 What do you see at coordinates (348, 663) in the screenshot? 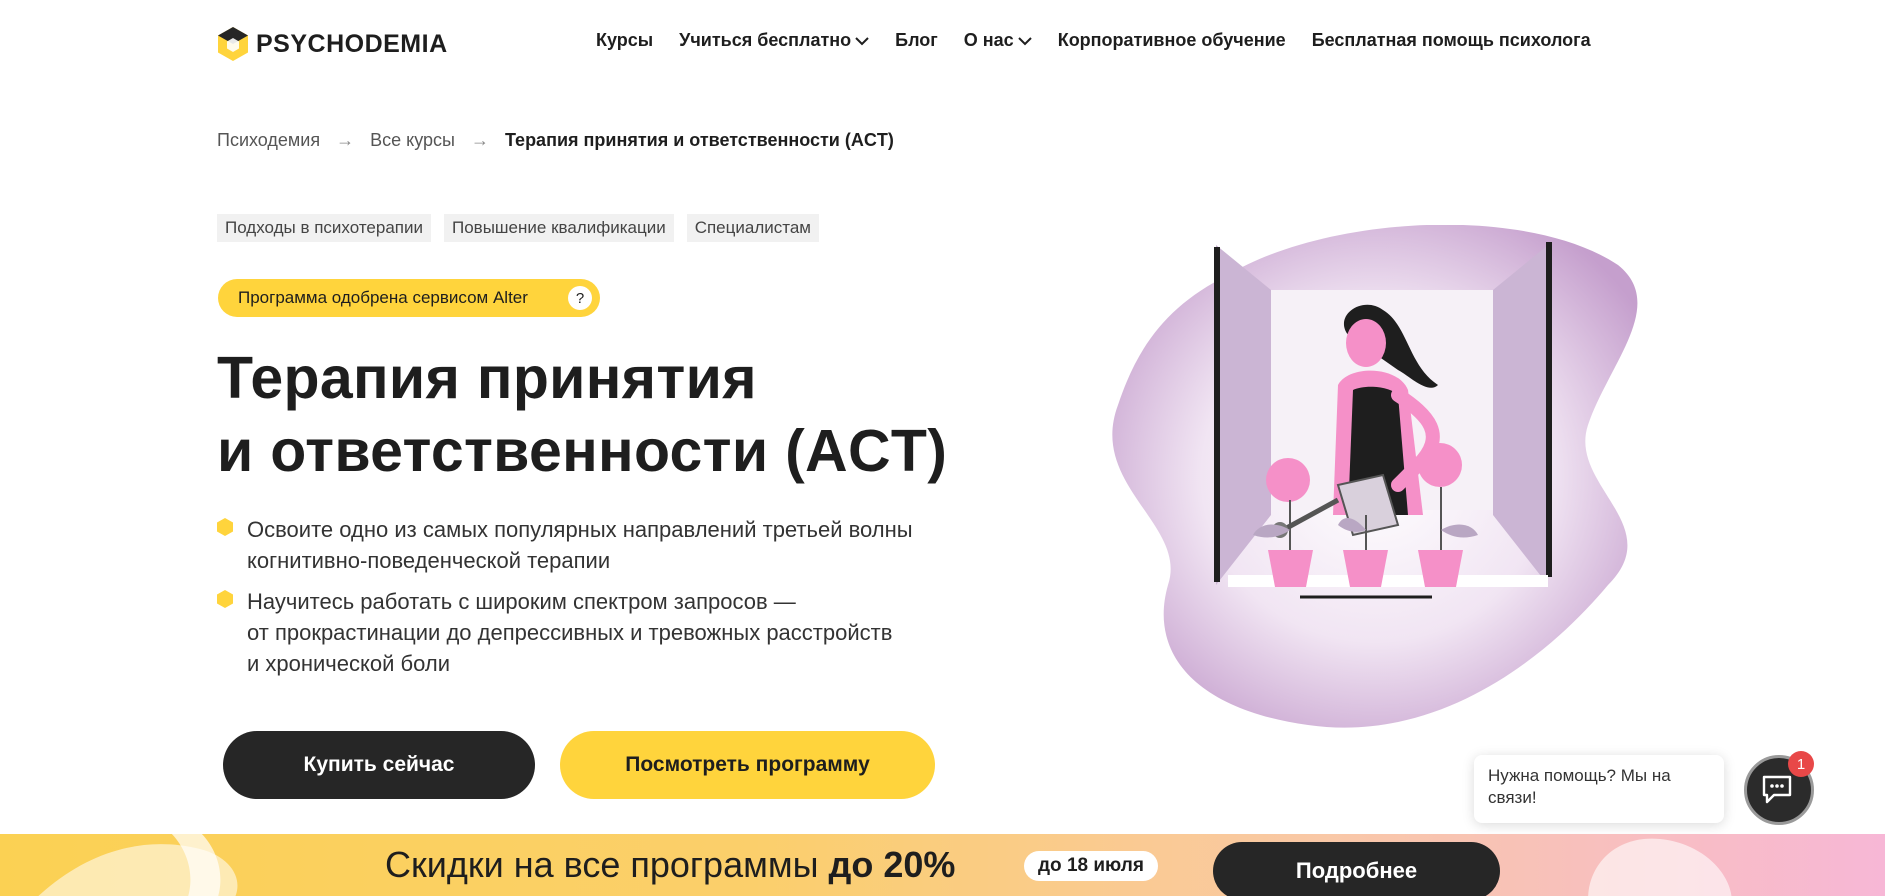
I see `bullet-line: и хронической боли` at bounding box center [348, 663].